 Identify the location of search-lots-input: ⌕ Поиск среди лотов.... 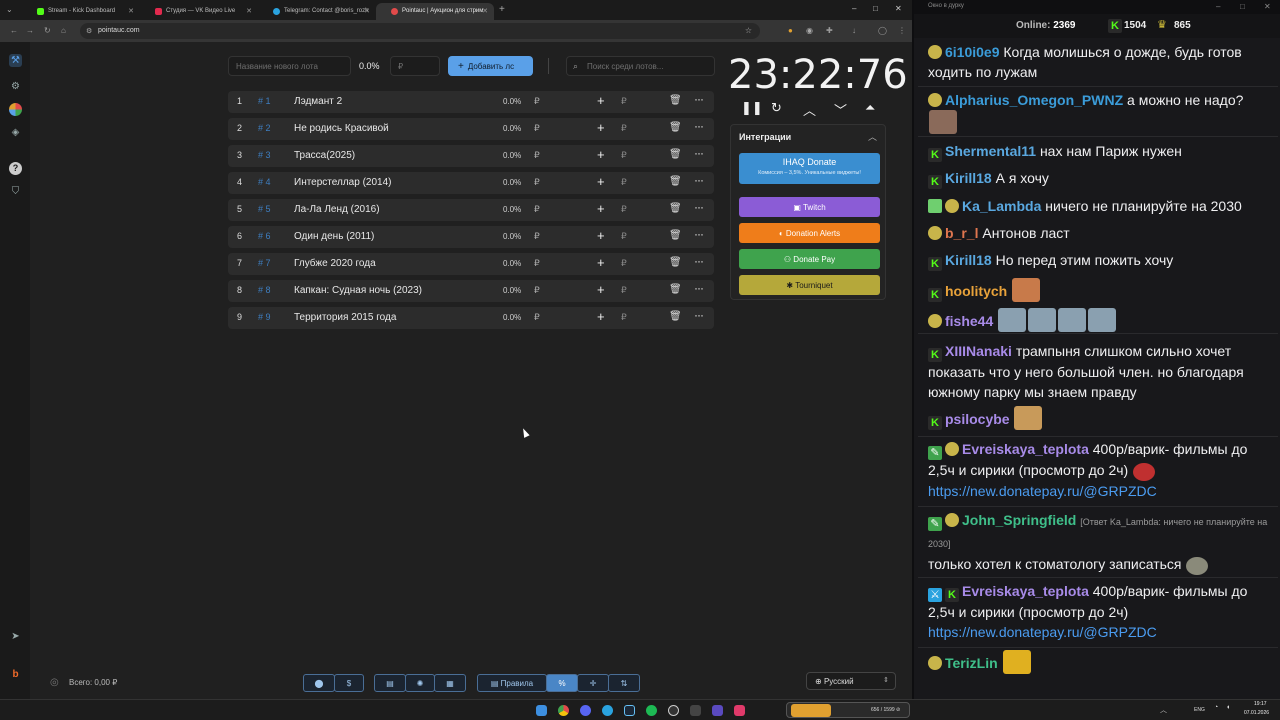
(640, 66).